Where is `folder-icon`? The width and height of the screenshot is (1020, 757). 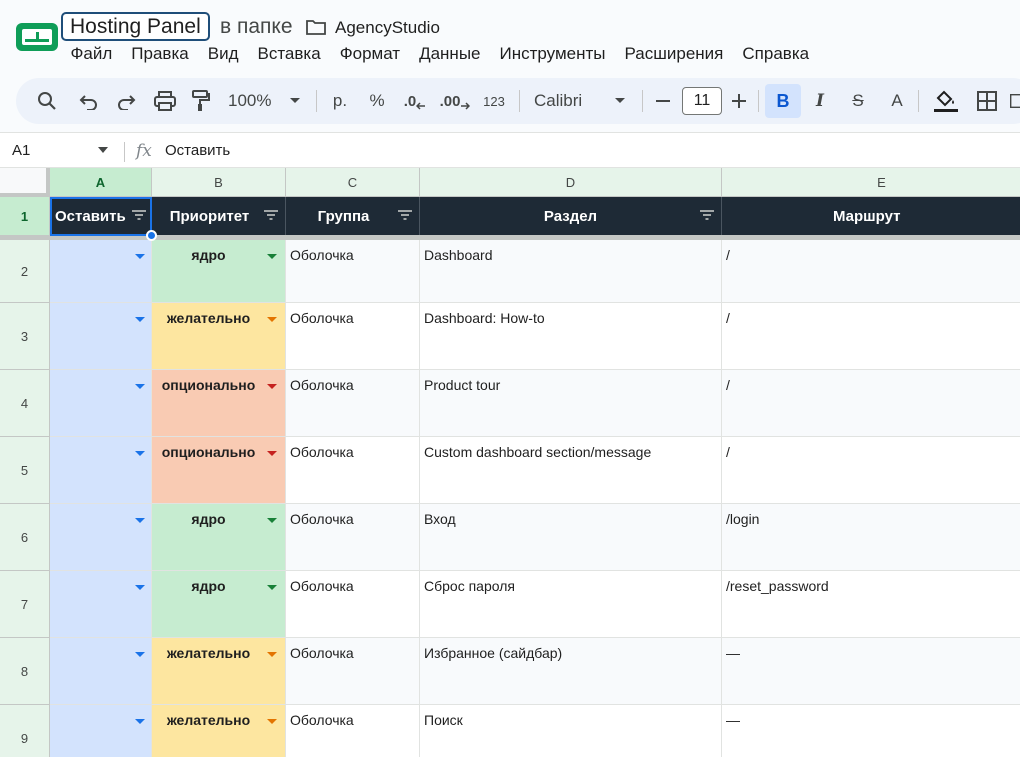 folder-icon is located at coordinates (316, 27).